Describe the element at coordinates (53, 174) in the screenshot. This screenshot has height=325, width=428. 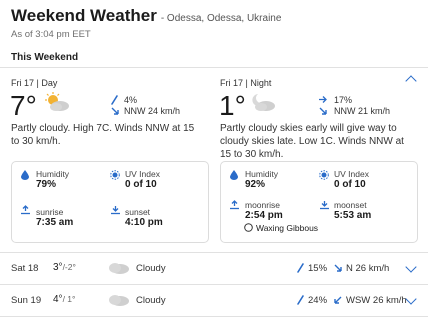
I see `day-humidity-label: Humidity` at that location.